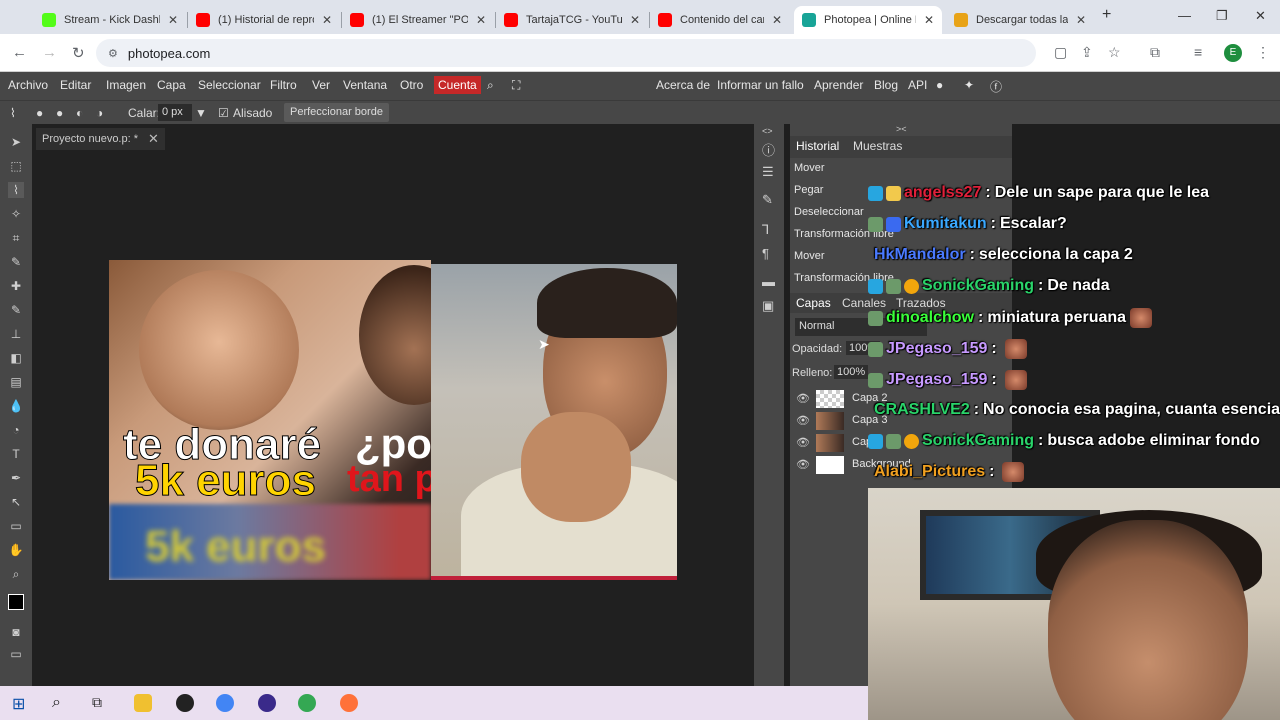 This screenshot has width=1280, height=720. Describe the element at coordinates (1060, 52) in the screenshot. I see `install-icon: ▢` at that location.